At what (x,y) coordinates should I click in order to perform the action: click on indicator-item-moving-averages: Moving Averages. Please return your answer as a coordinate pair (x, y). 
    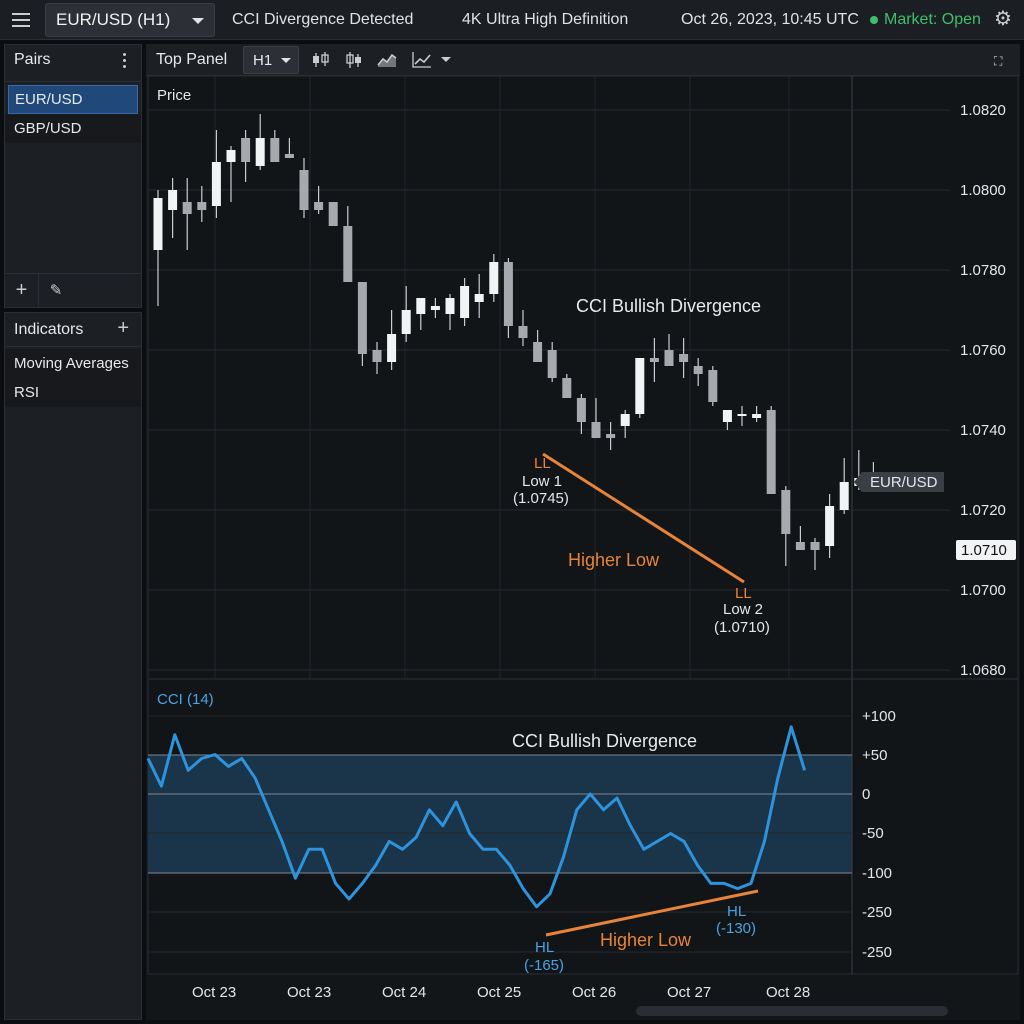
    Looking at the image, I should click on (73, 363).